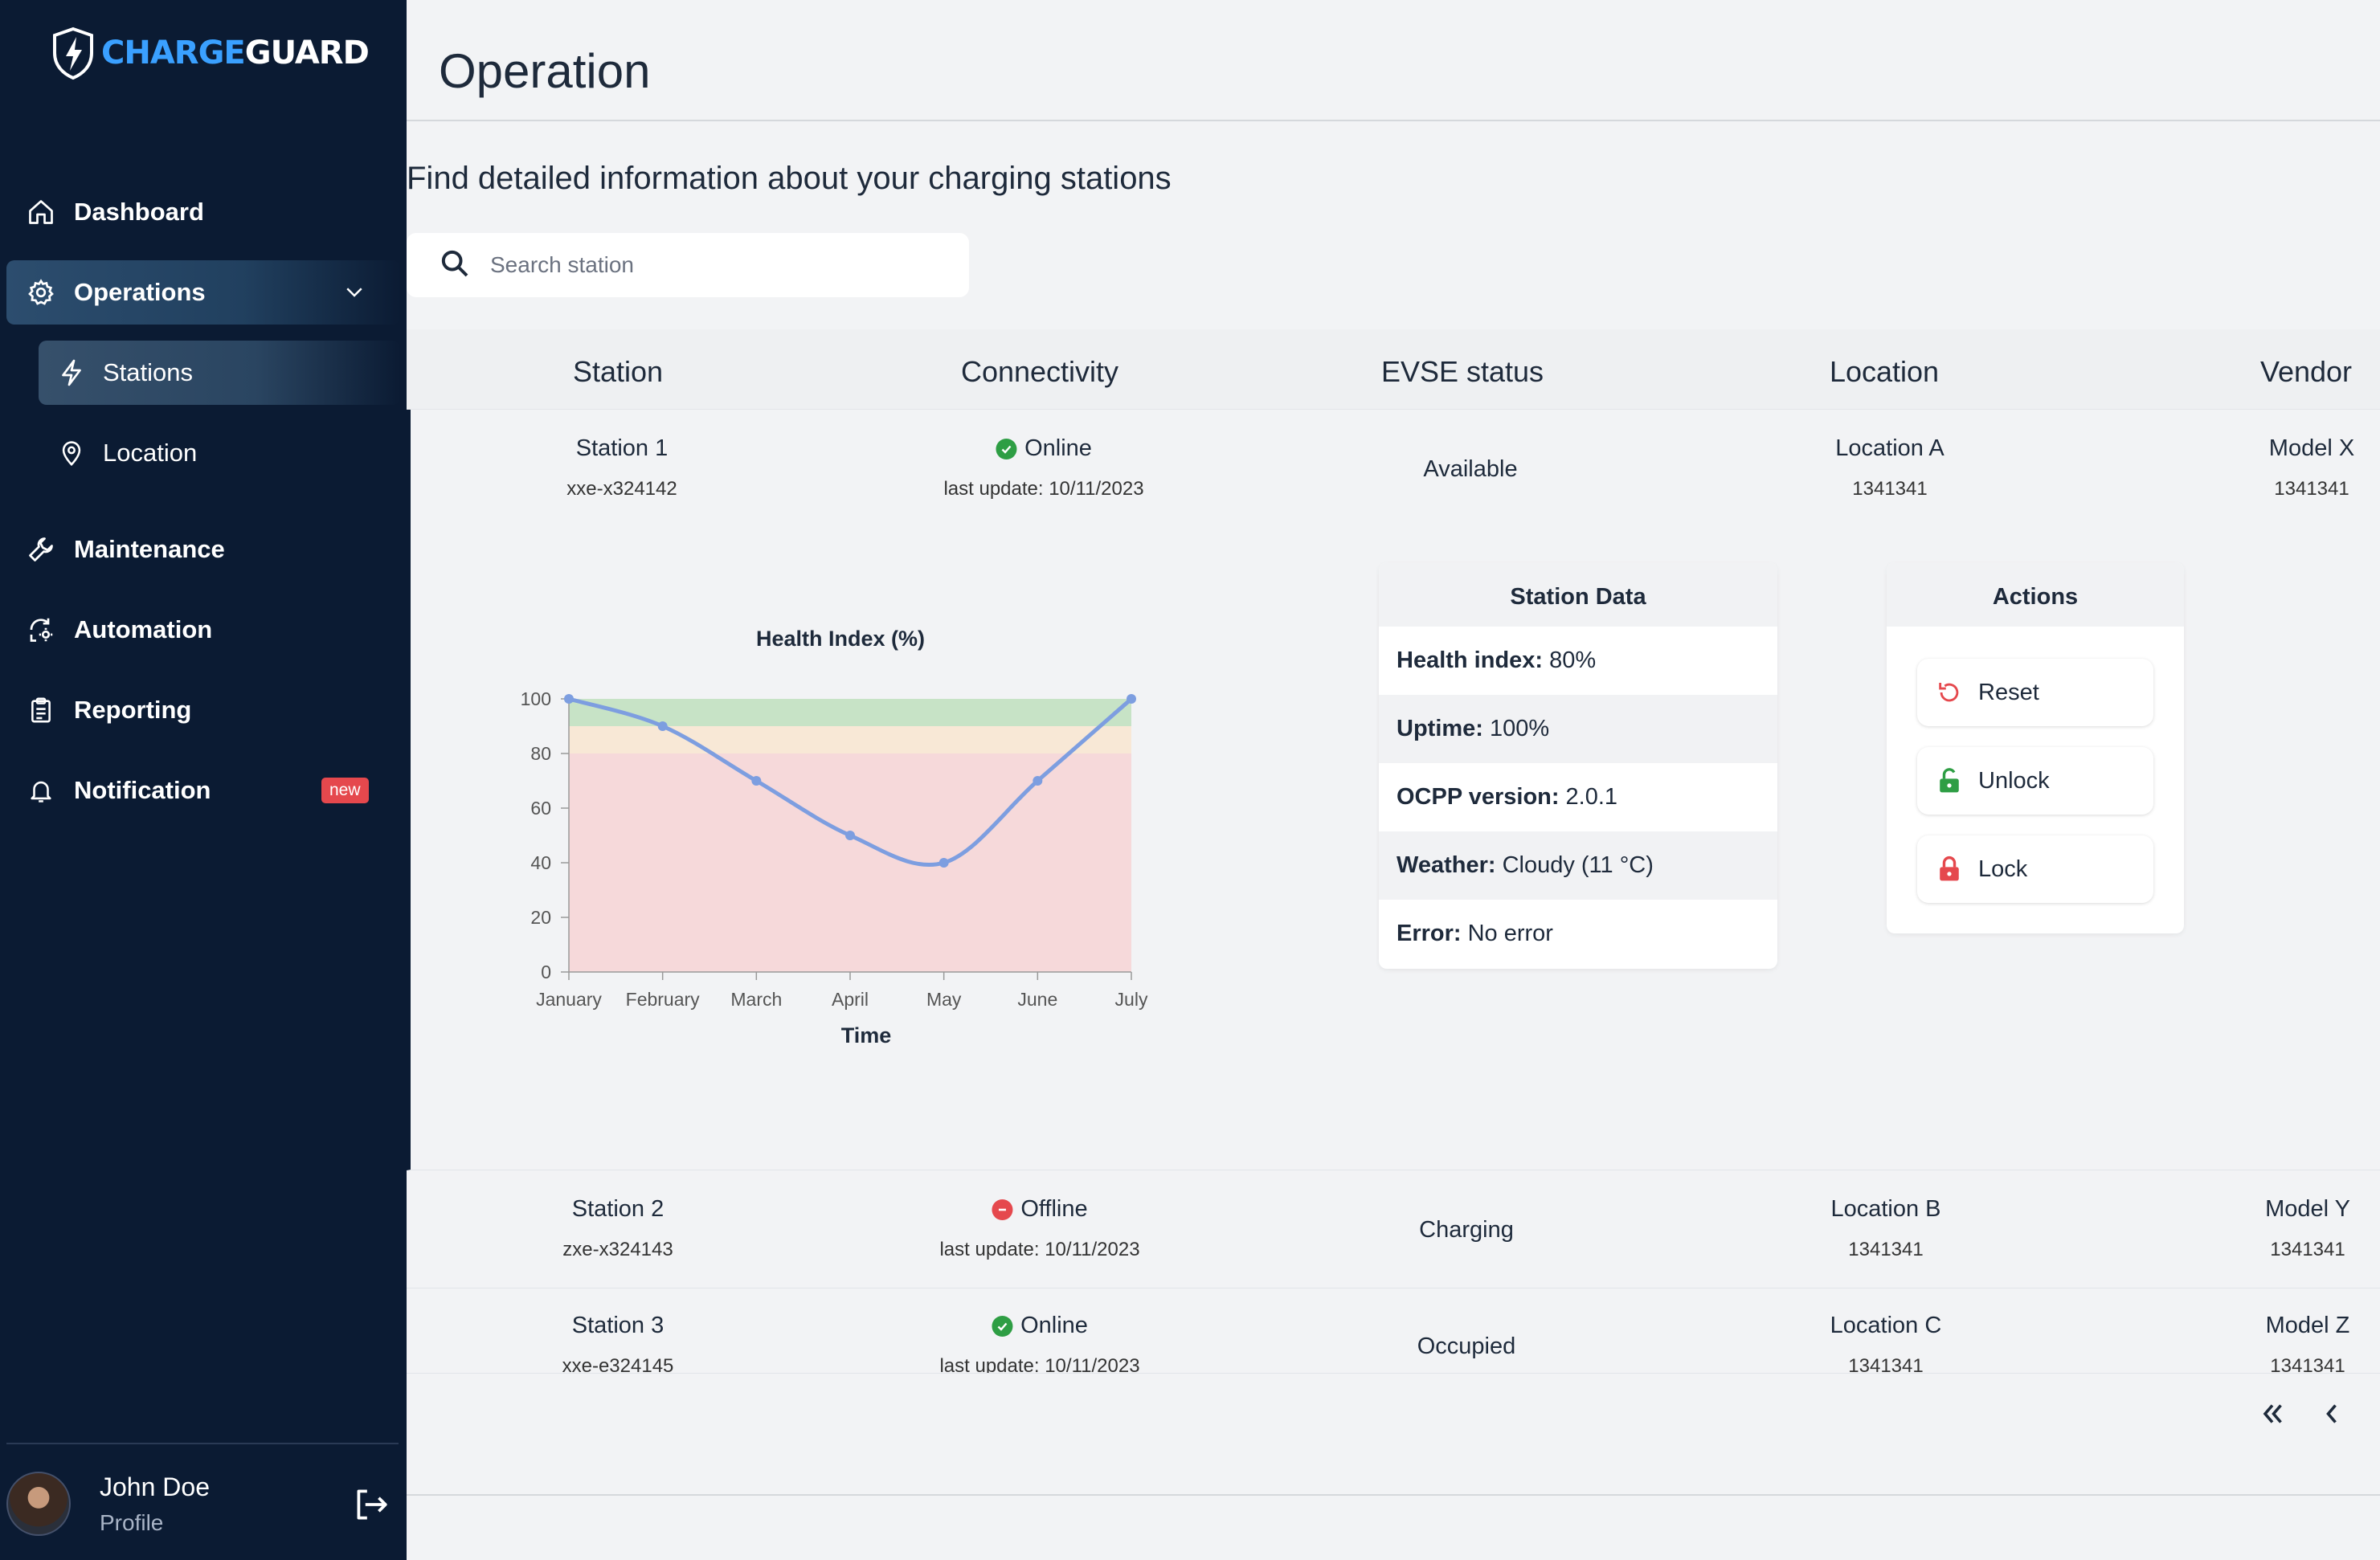 This screenshot has width=2380, height=1560. I want to click on sidebar-item-automation: Automation, so click(203, 630).